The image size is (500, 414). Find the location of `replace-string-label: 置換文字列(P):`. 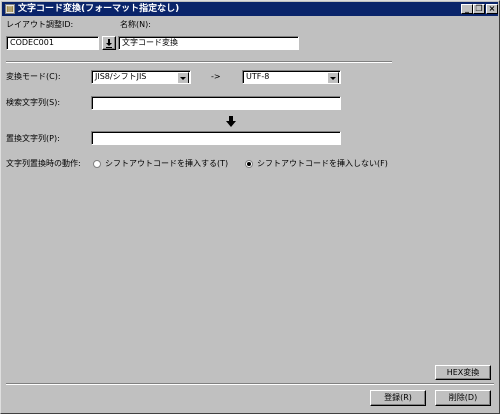

replace-string-label: 置換文字列(P): is located at coordinates (33, 138).